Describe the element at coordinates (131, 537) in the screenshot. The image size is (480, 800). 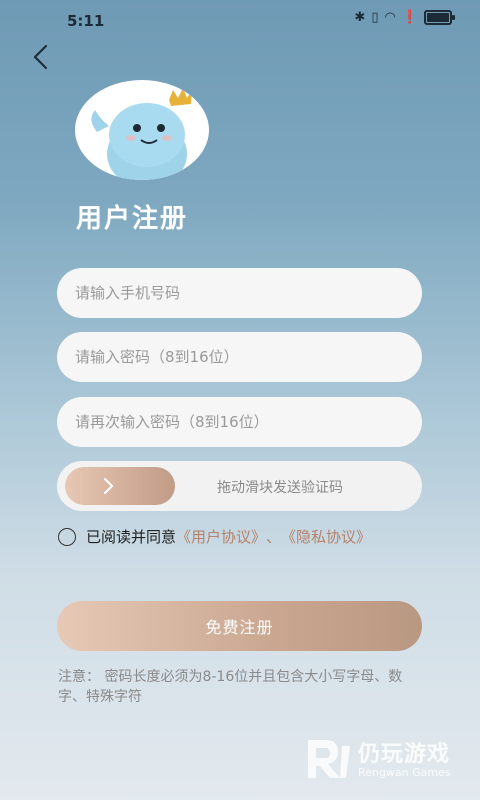
I see `agreement-prefix: 已阅读并同意` at that location.